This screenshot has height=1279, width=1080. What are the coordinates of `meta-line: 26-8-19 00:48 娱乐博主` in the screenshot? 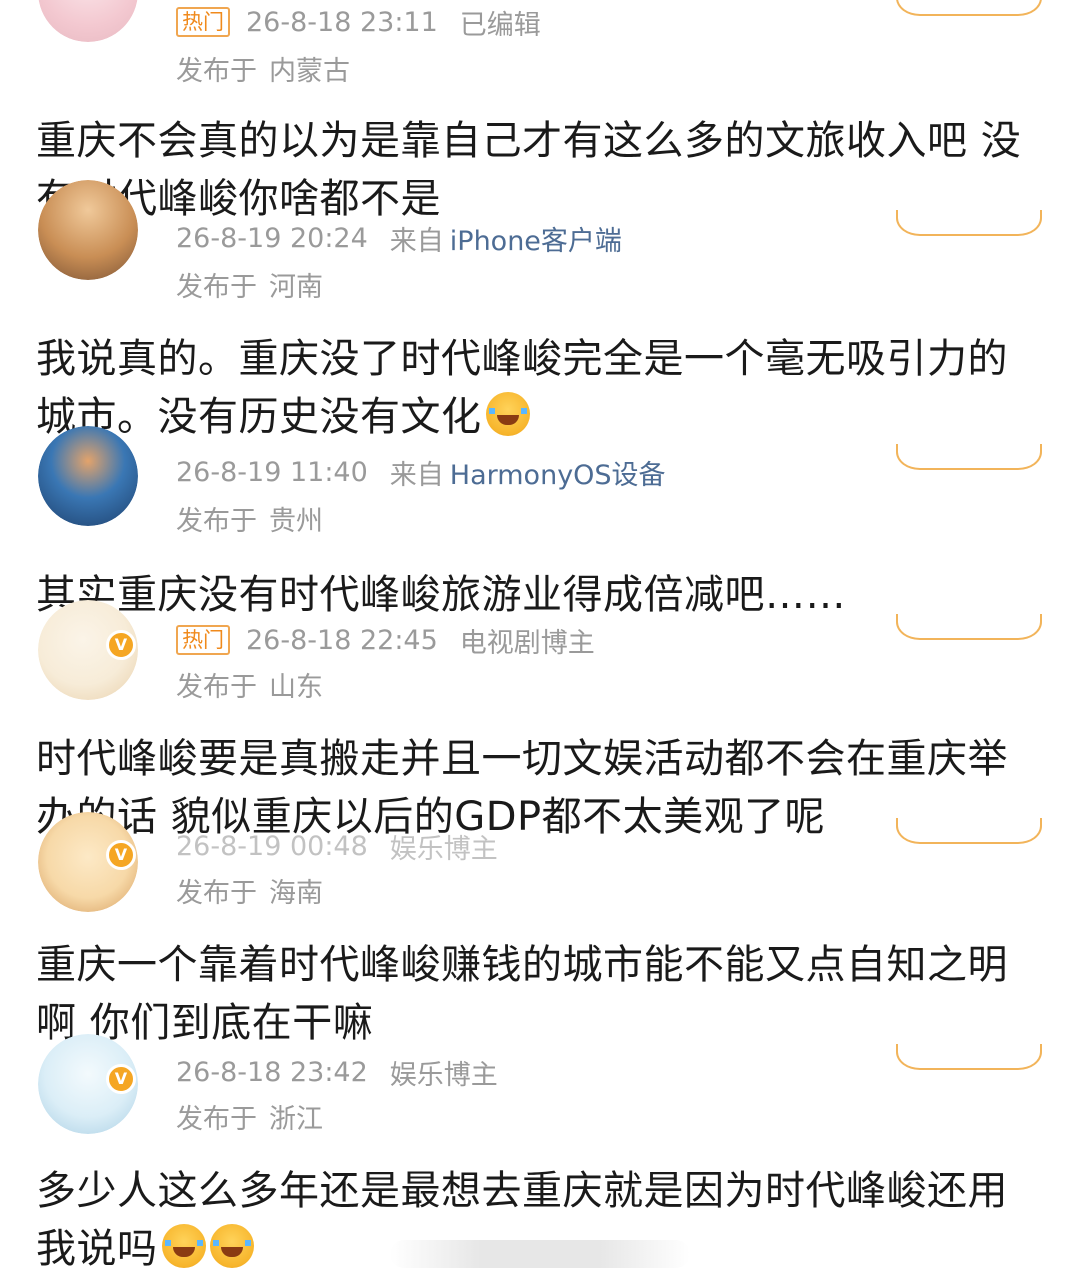 It's located at (348, 846).